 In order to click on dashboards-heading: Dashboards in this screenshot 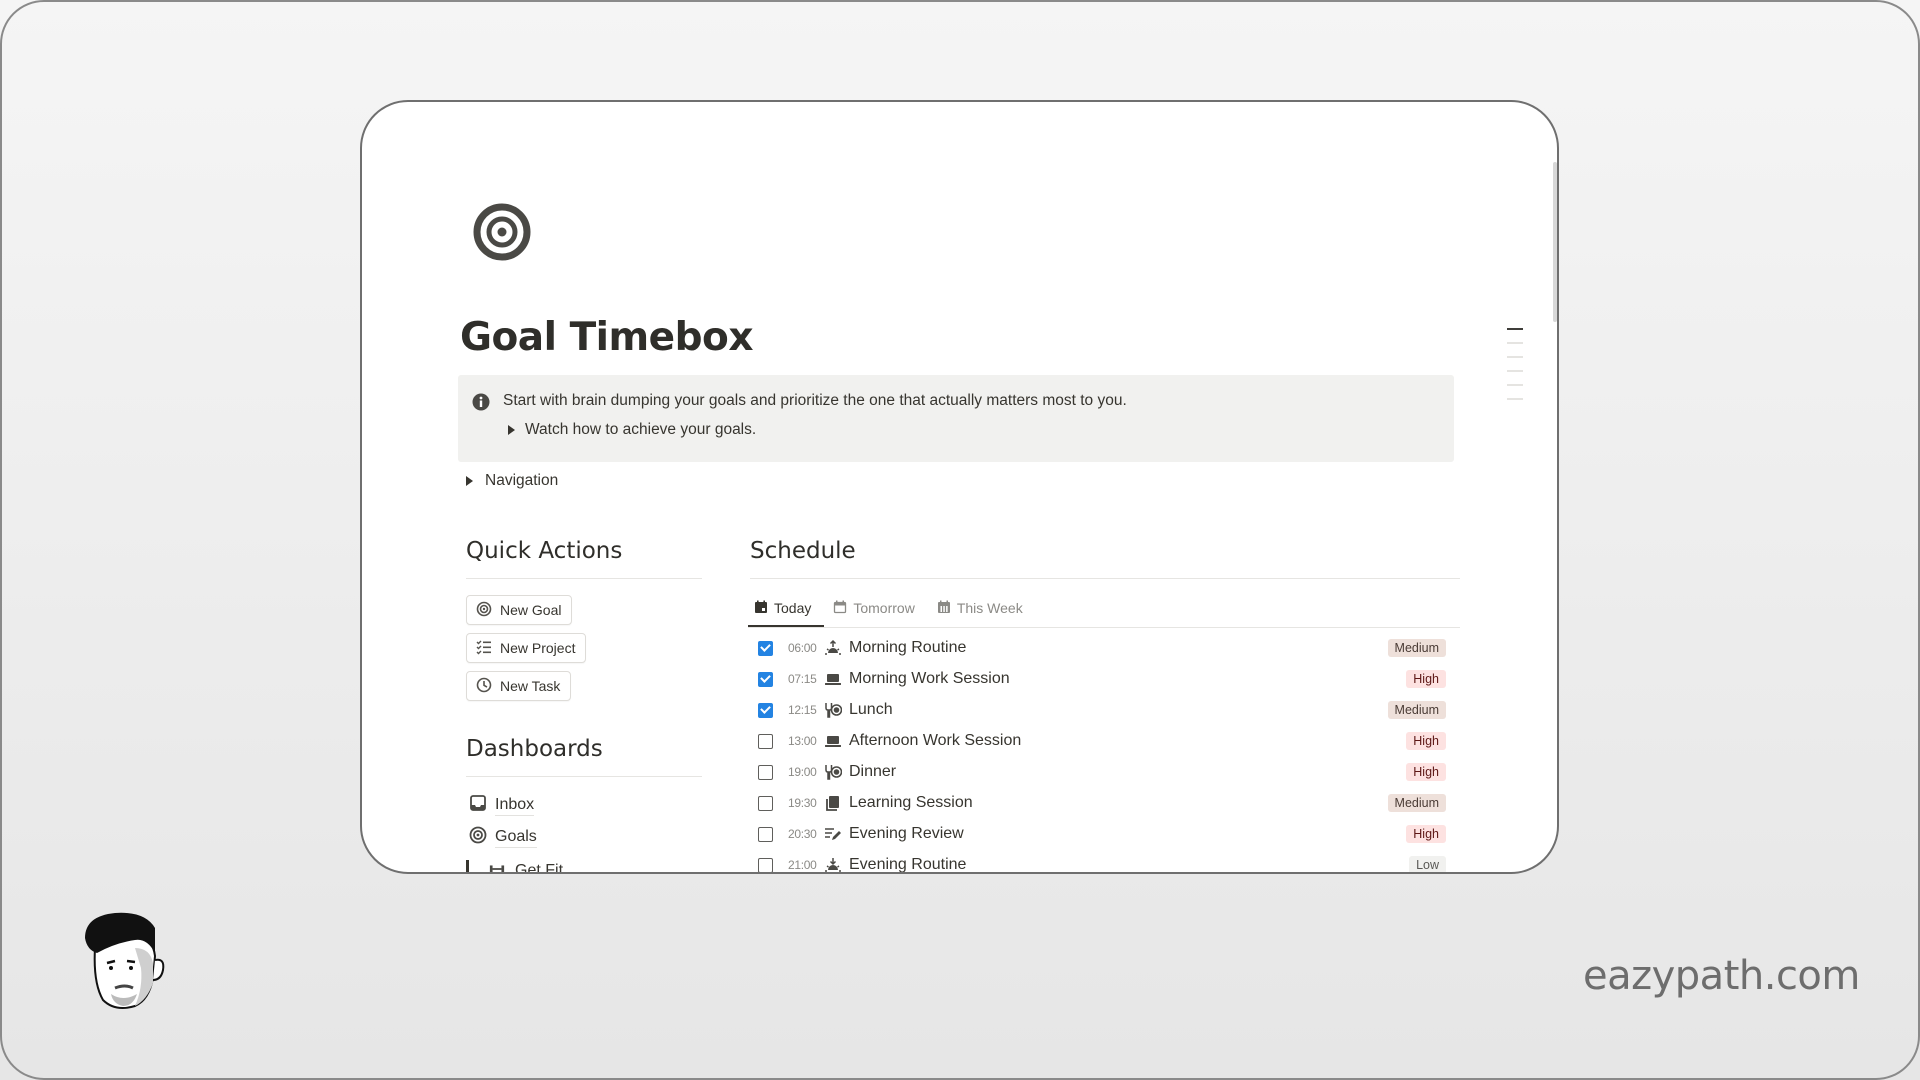, I will do `click(534, 749)`.